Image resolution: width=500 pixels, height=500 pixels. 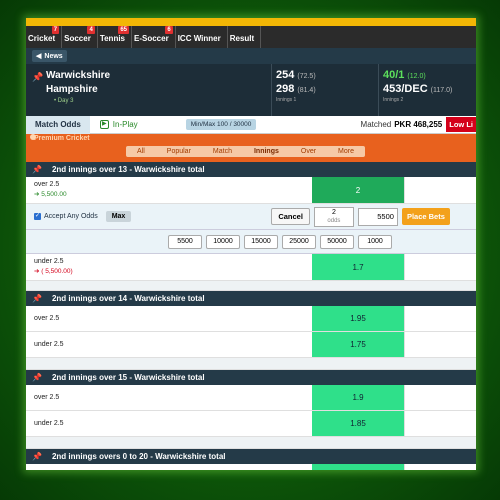 What do you see at coordinates (358, 467) in the screenshot?
I see `odds-cell` at bounding box center [358, 467].